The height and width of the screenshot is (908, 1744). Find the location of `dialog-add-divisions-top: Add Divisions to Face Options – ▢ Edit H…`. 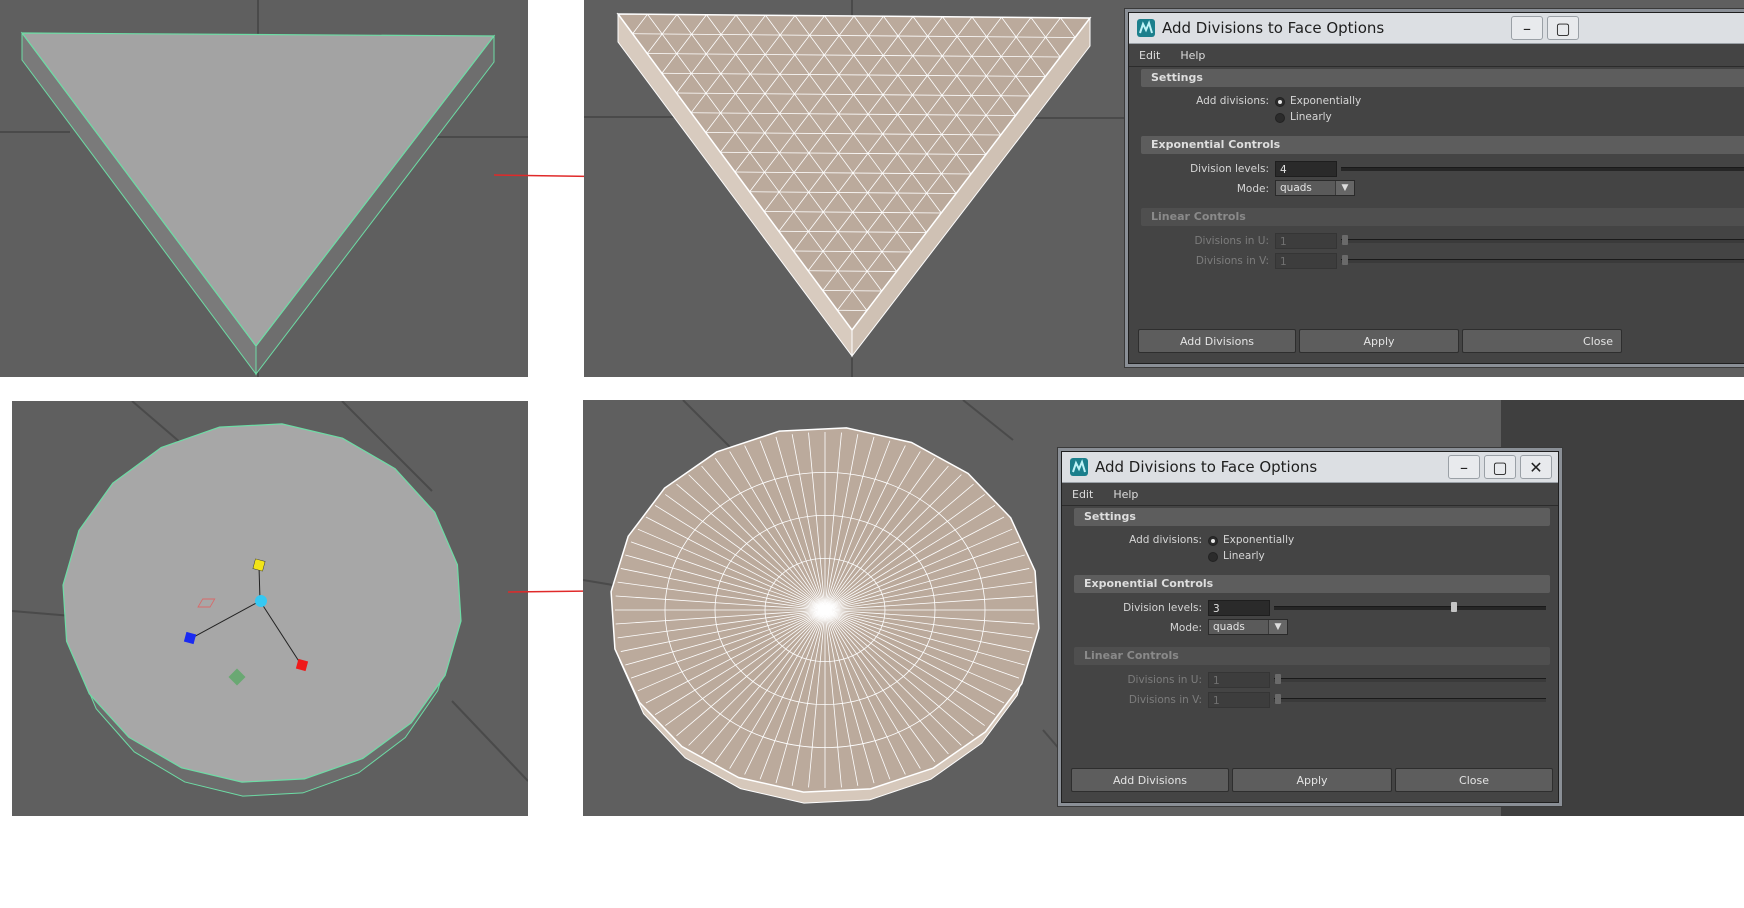

dialog-add-divisions-top: Add Divisions to Face Options – ▢ Edit H… is located at coordinates (1436, 188).